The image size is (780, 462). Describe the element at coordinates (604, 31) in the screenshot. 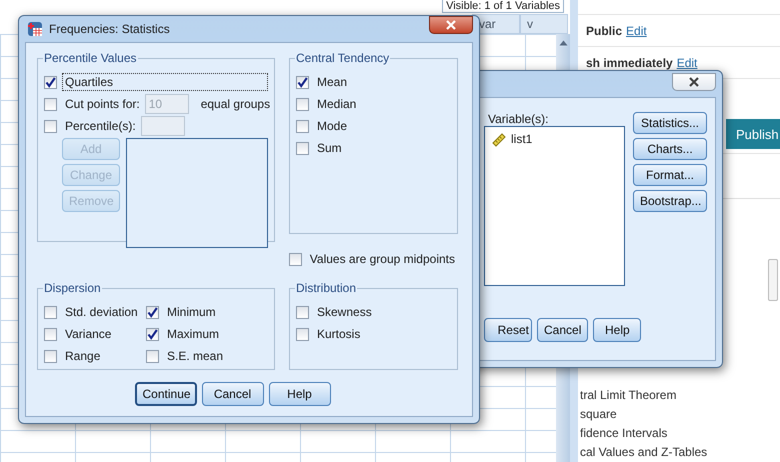

I see `setting-label: Public` at that location.